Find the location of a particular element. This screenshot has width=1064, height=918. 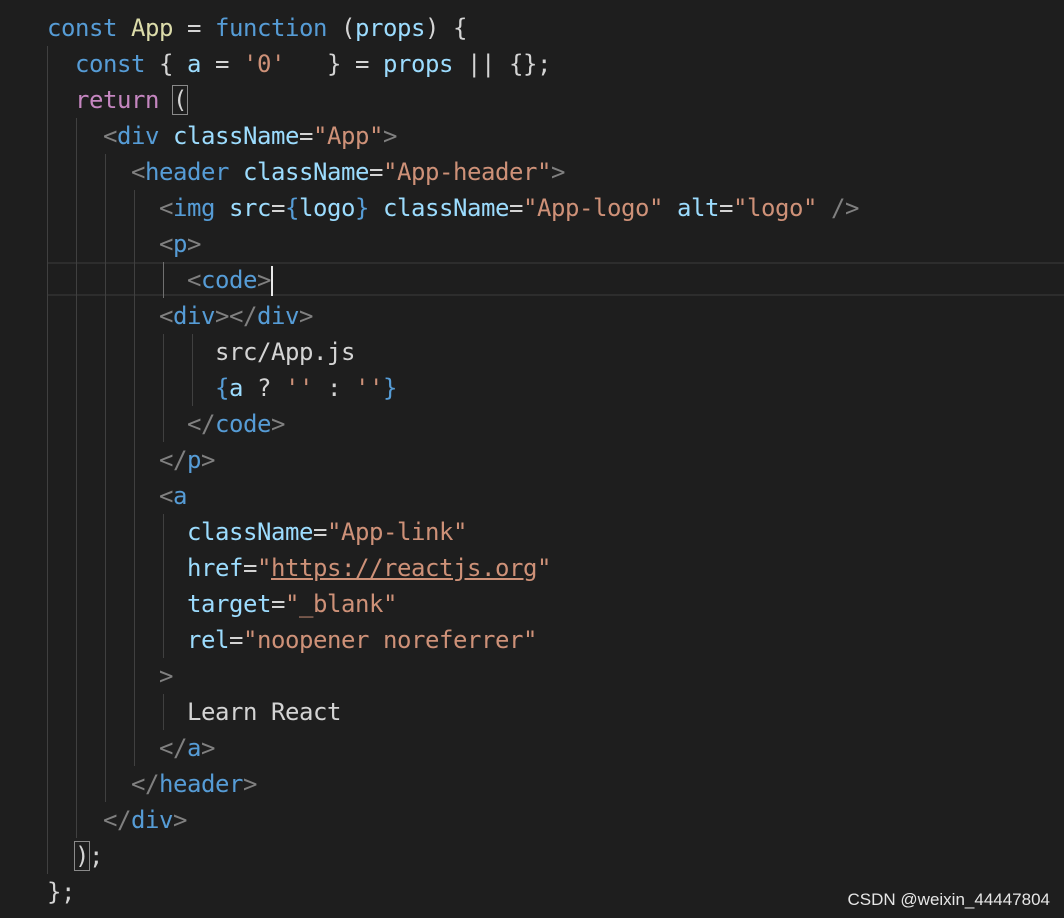

code-line: const App = function (props) { is located at coordinates (257, 28).